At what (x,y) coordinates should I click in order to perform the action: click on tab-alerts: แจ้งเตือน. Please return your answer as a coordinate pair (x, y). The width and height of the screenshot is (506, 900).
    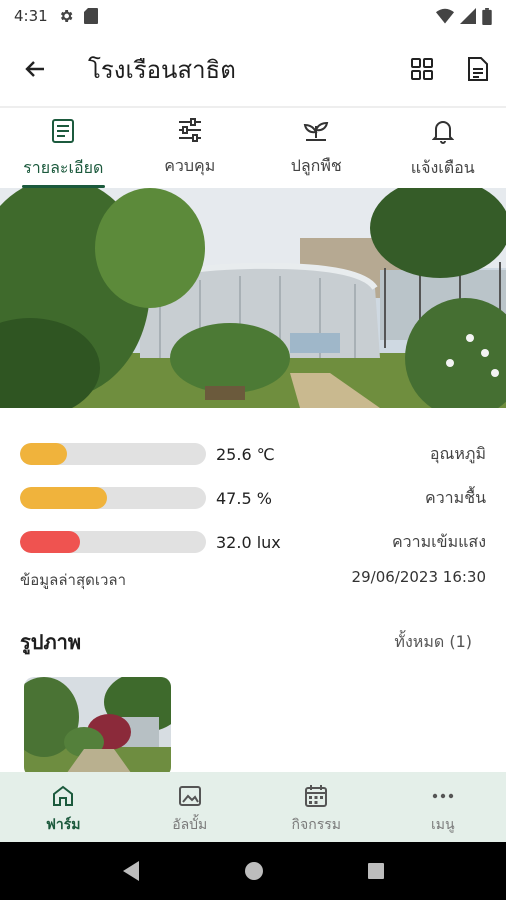
    Looking at the image, I should click on (443, 149).